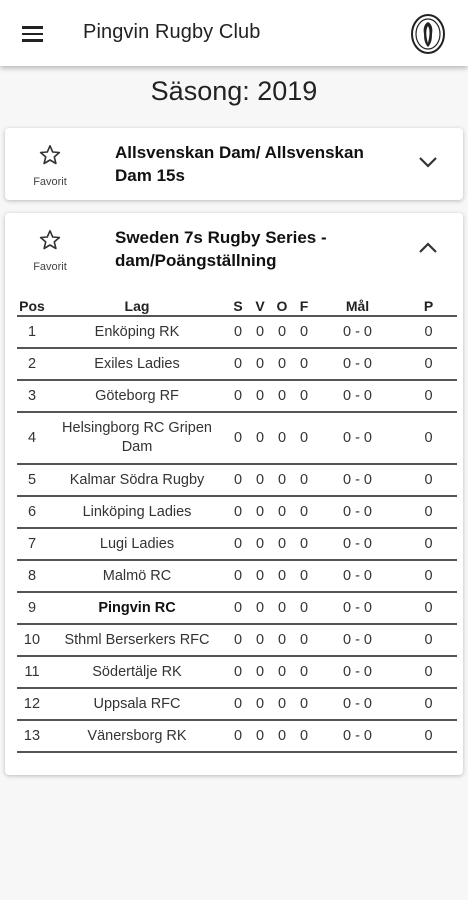 Image resolution: width=468 pixels, height=900 pixels. What do you see at coordinates (32, 704) in the screenshot?
I see `cell-pos: 12` at bounding box center [32, 704].